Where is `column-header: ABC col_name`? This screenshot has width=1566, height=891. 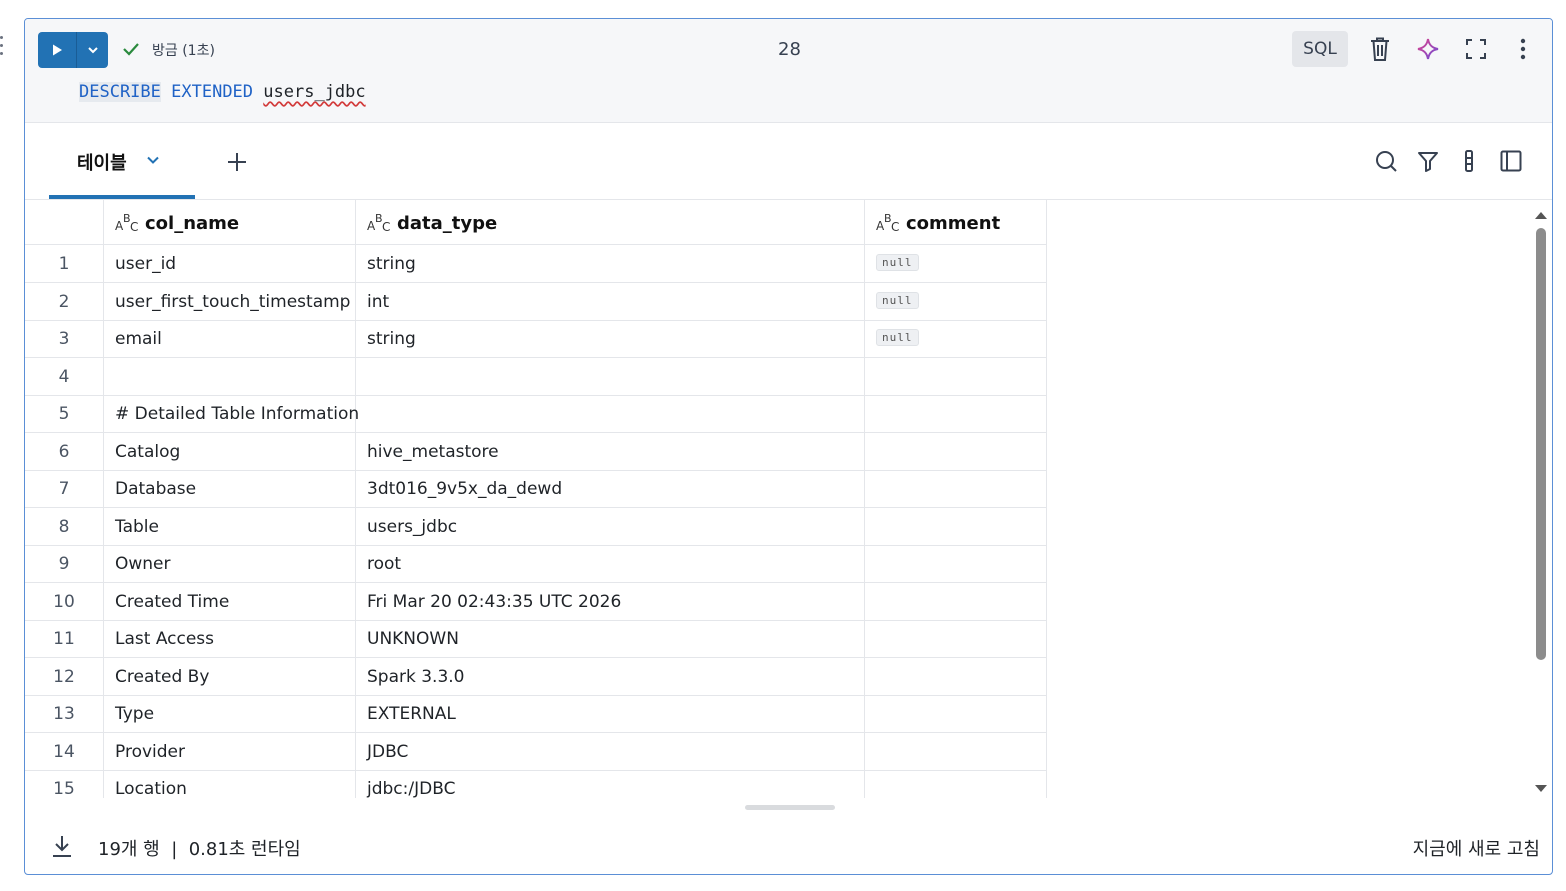
column-header: ABC col_name is located at coordinates (177, 223).